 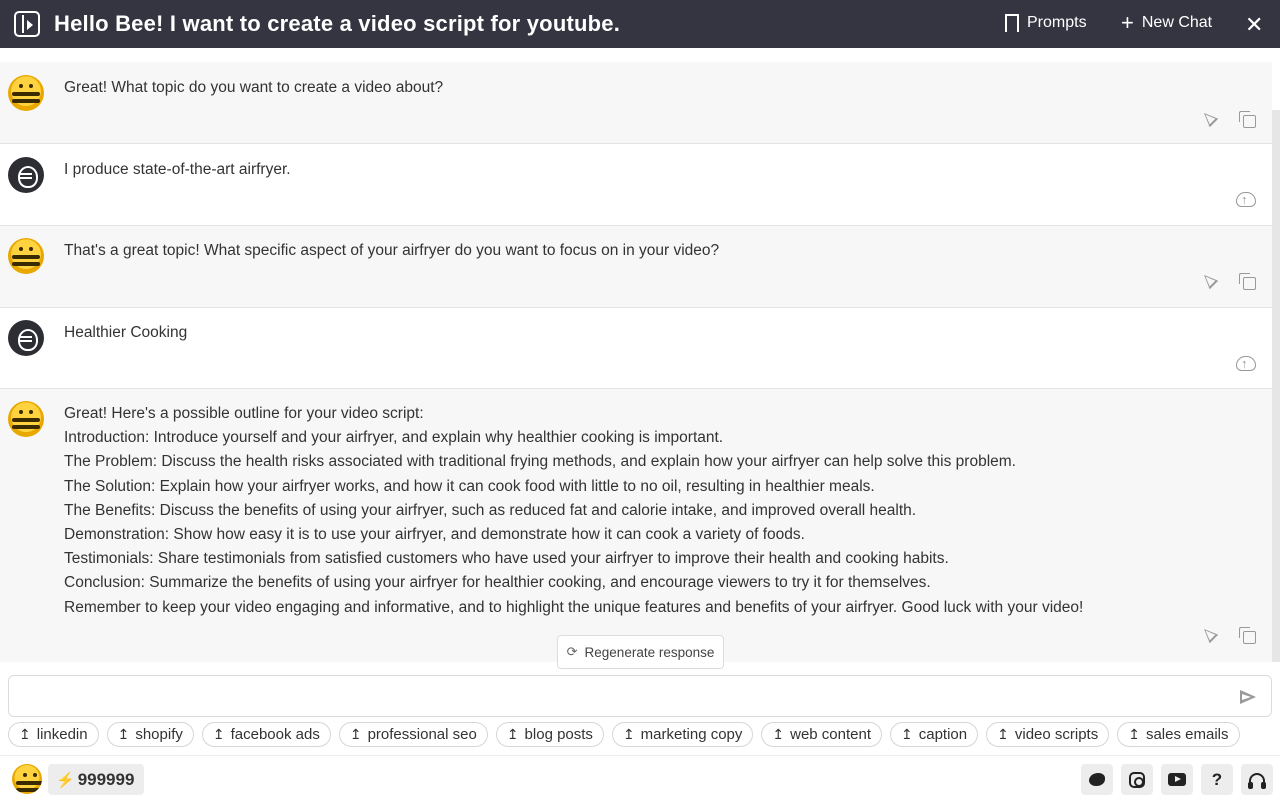 What do you see at coordinates (614, 696) in the screenshot?
I see `message-input` at bounding box center [614, 696].